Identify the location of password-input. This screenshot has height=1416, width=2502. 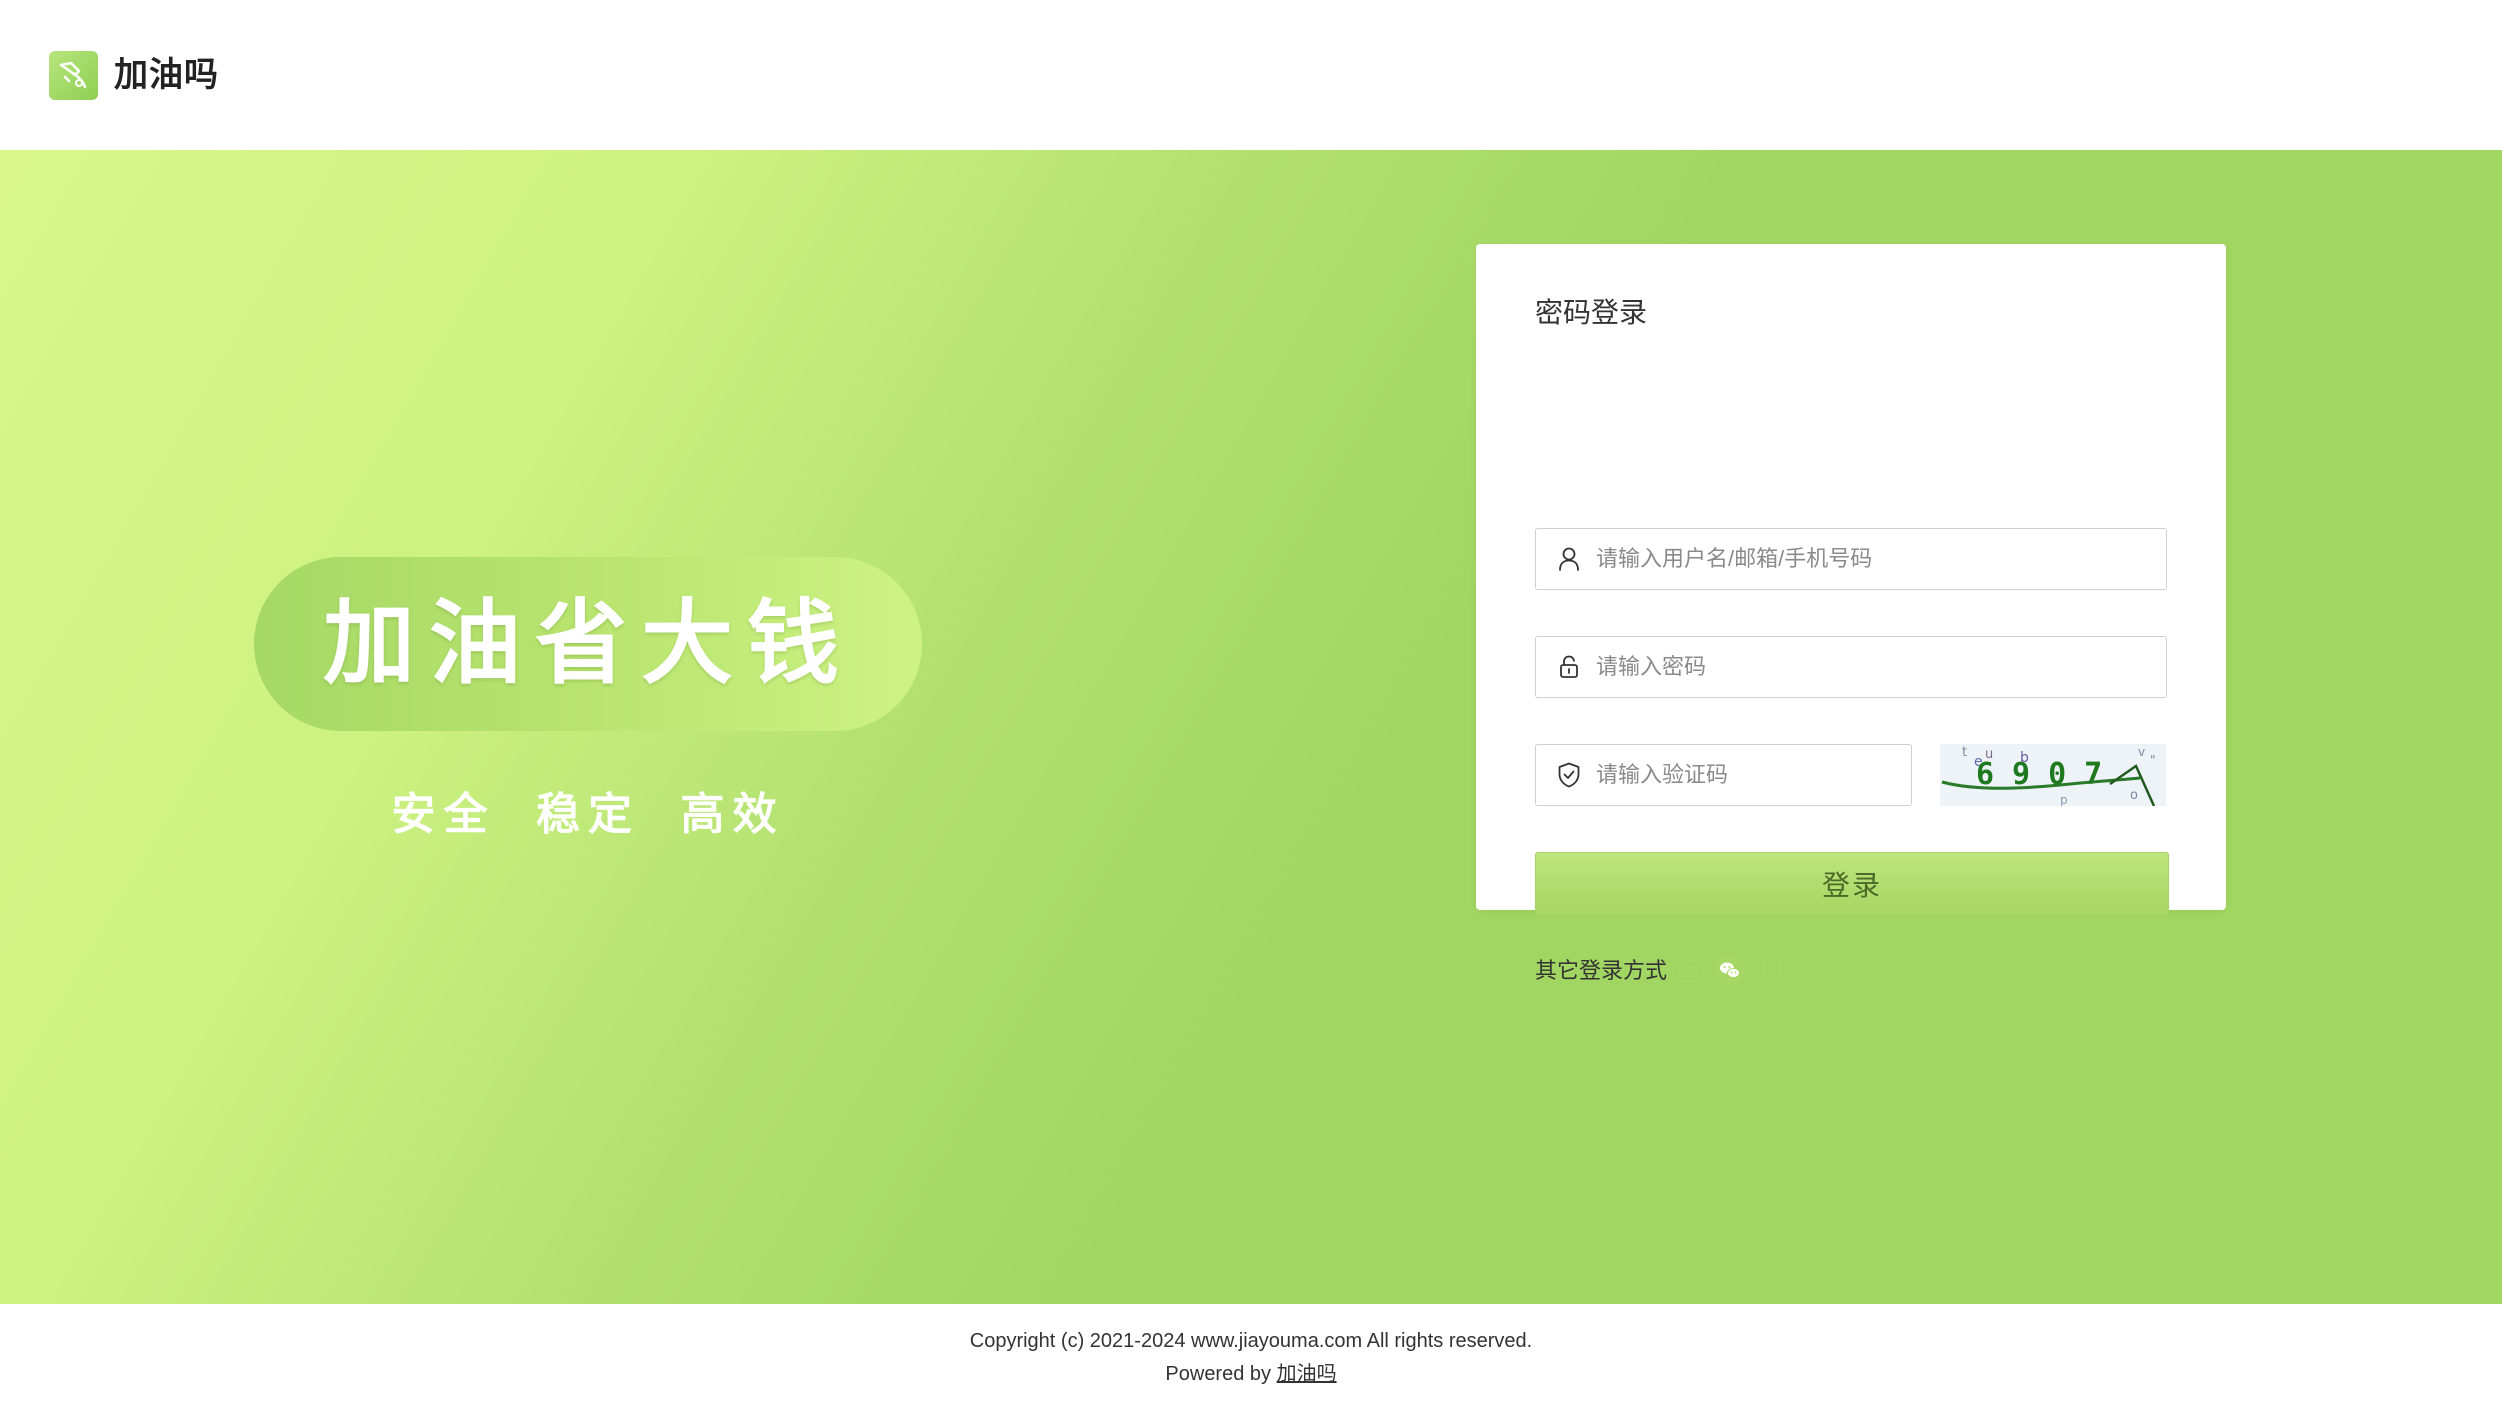
(1876, 666).